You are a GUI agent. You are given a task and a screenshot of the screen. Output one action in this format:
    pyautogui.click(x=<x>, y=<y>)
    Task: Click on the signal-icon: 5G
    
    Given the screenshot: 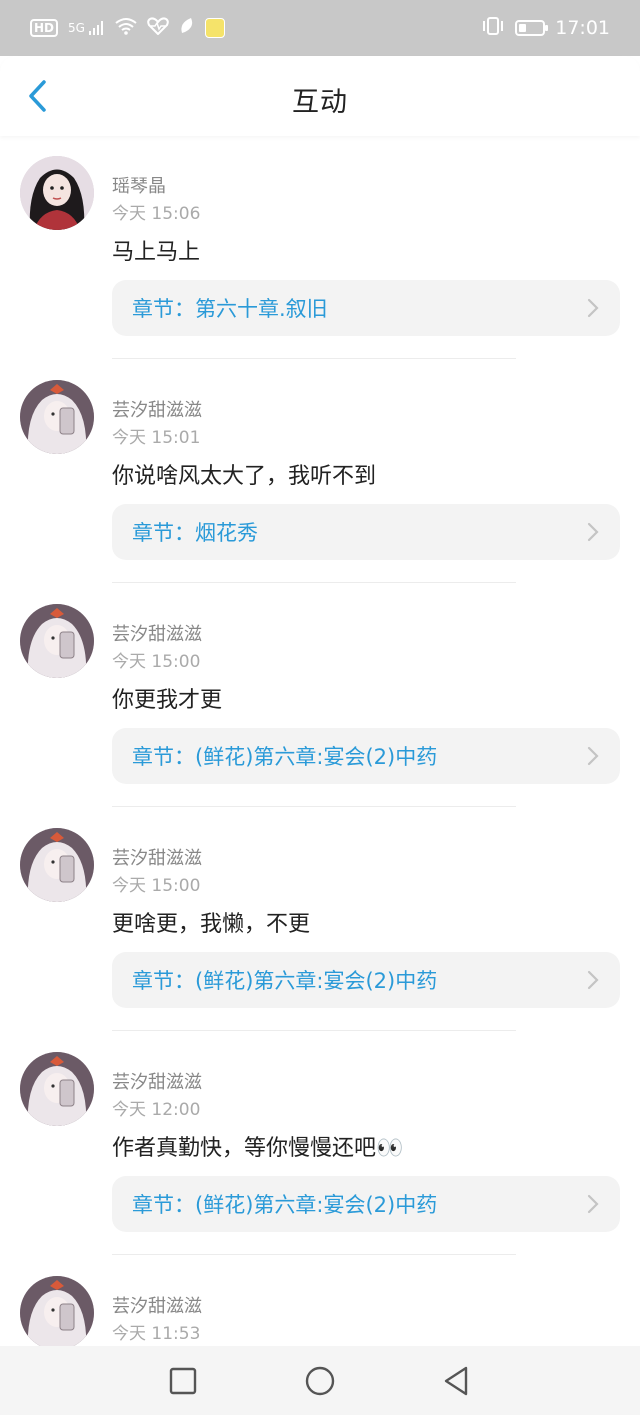 What is the action you would take?
    pyautogui.click(x=86, y=28)
    